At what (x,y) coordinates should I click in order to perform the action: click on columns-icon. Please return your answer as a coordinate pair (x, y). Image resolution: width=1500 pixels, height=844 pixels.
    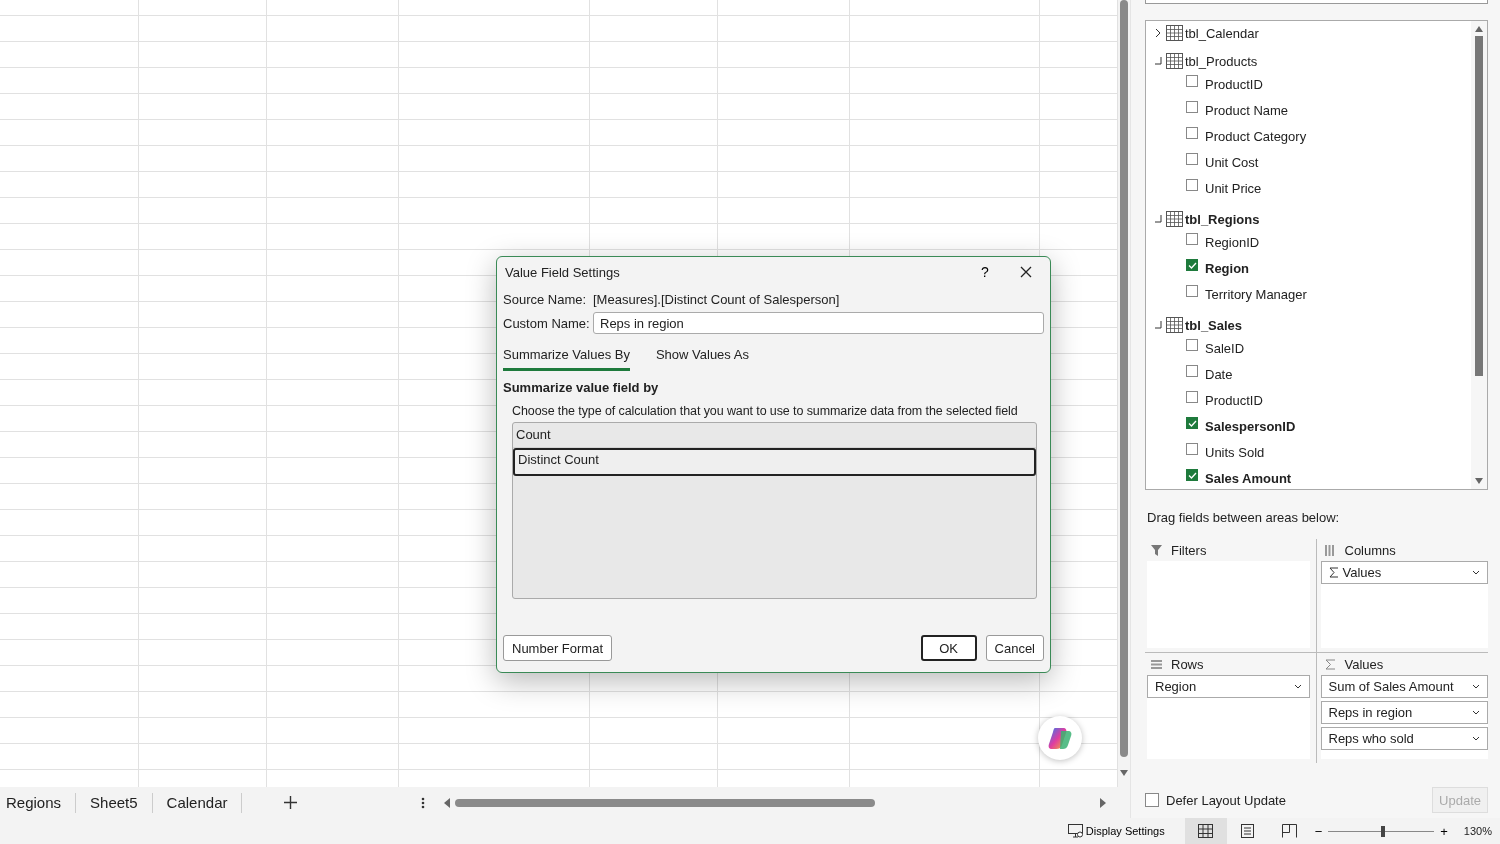
    Looking at the image, I should click on (1330, 550).